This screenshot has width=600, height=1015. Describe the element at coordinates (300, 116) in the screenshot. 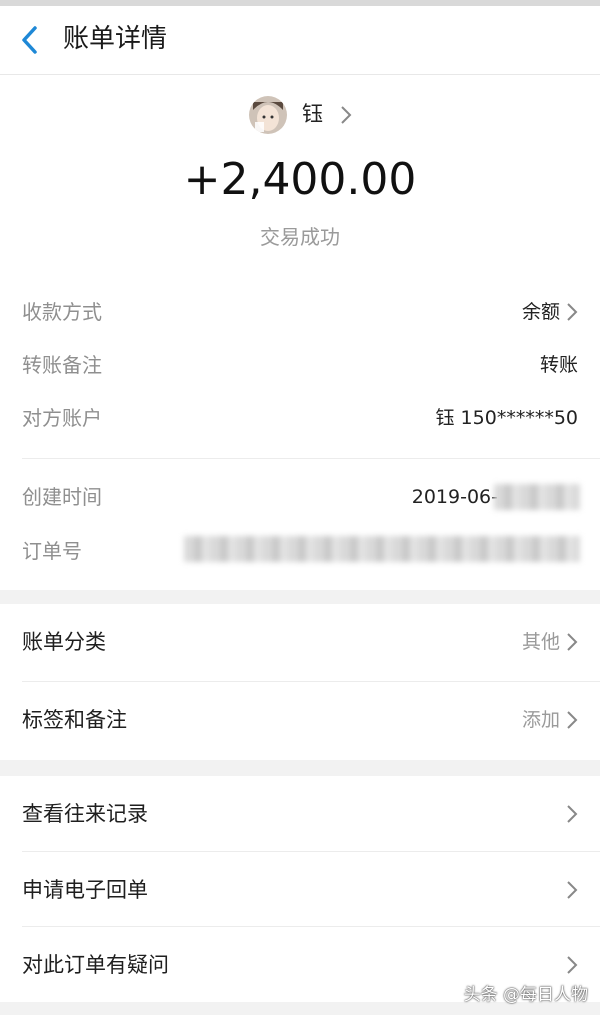

I see `payer-link: 钰` at that location.